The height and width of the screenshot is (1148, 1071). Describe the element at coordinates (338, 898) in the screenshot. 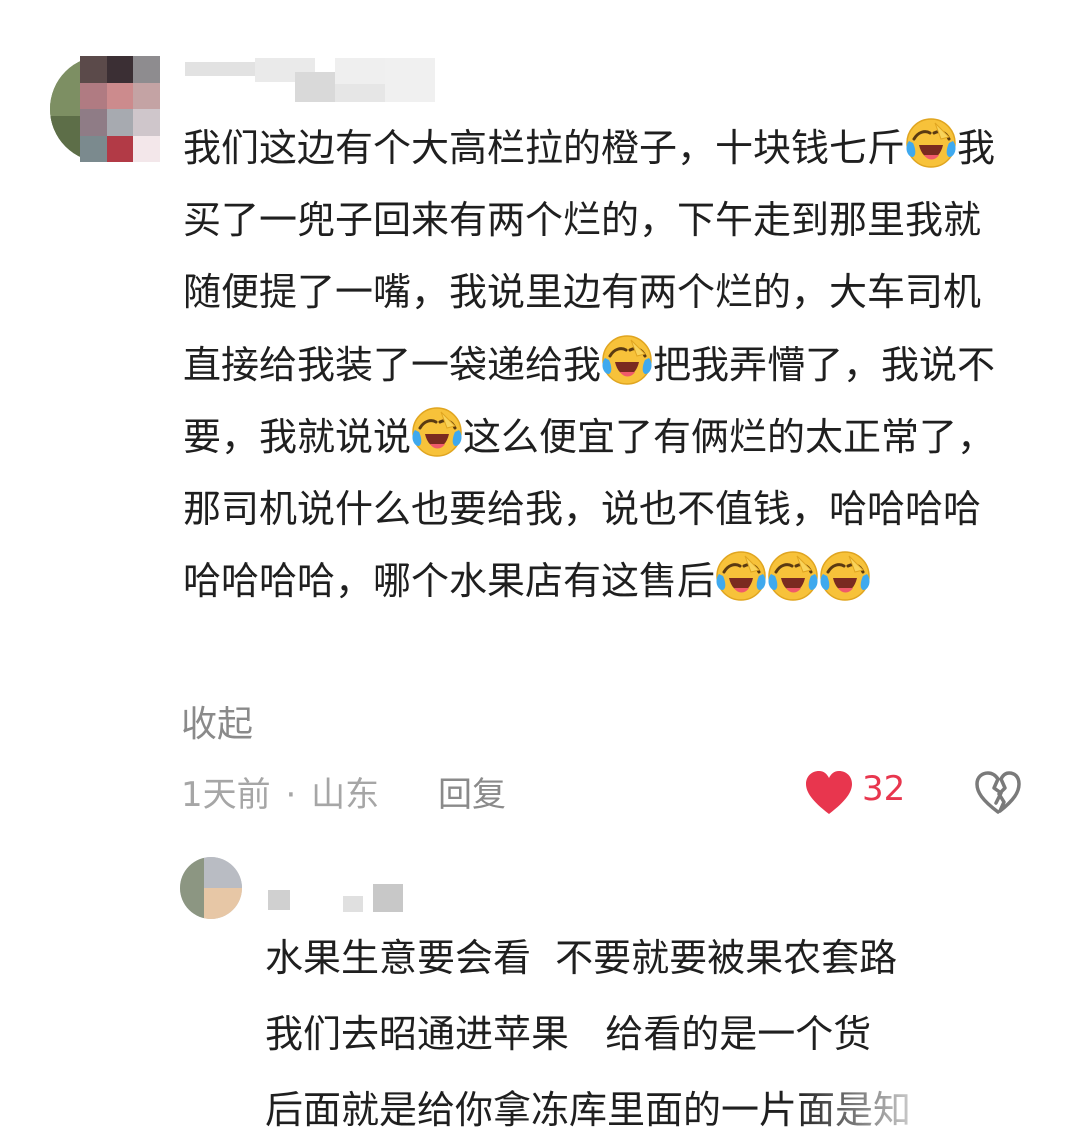

I see `reply-name-blurred` at that location.